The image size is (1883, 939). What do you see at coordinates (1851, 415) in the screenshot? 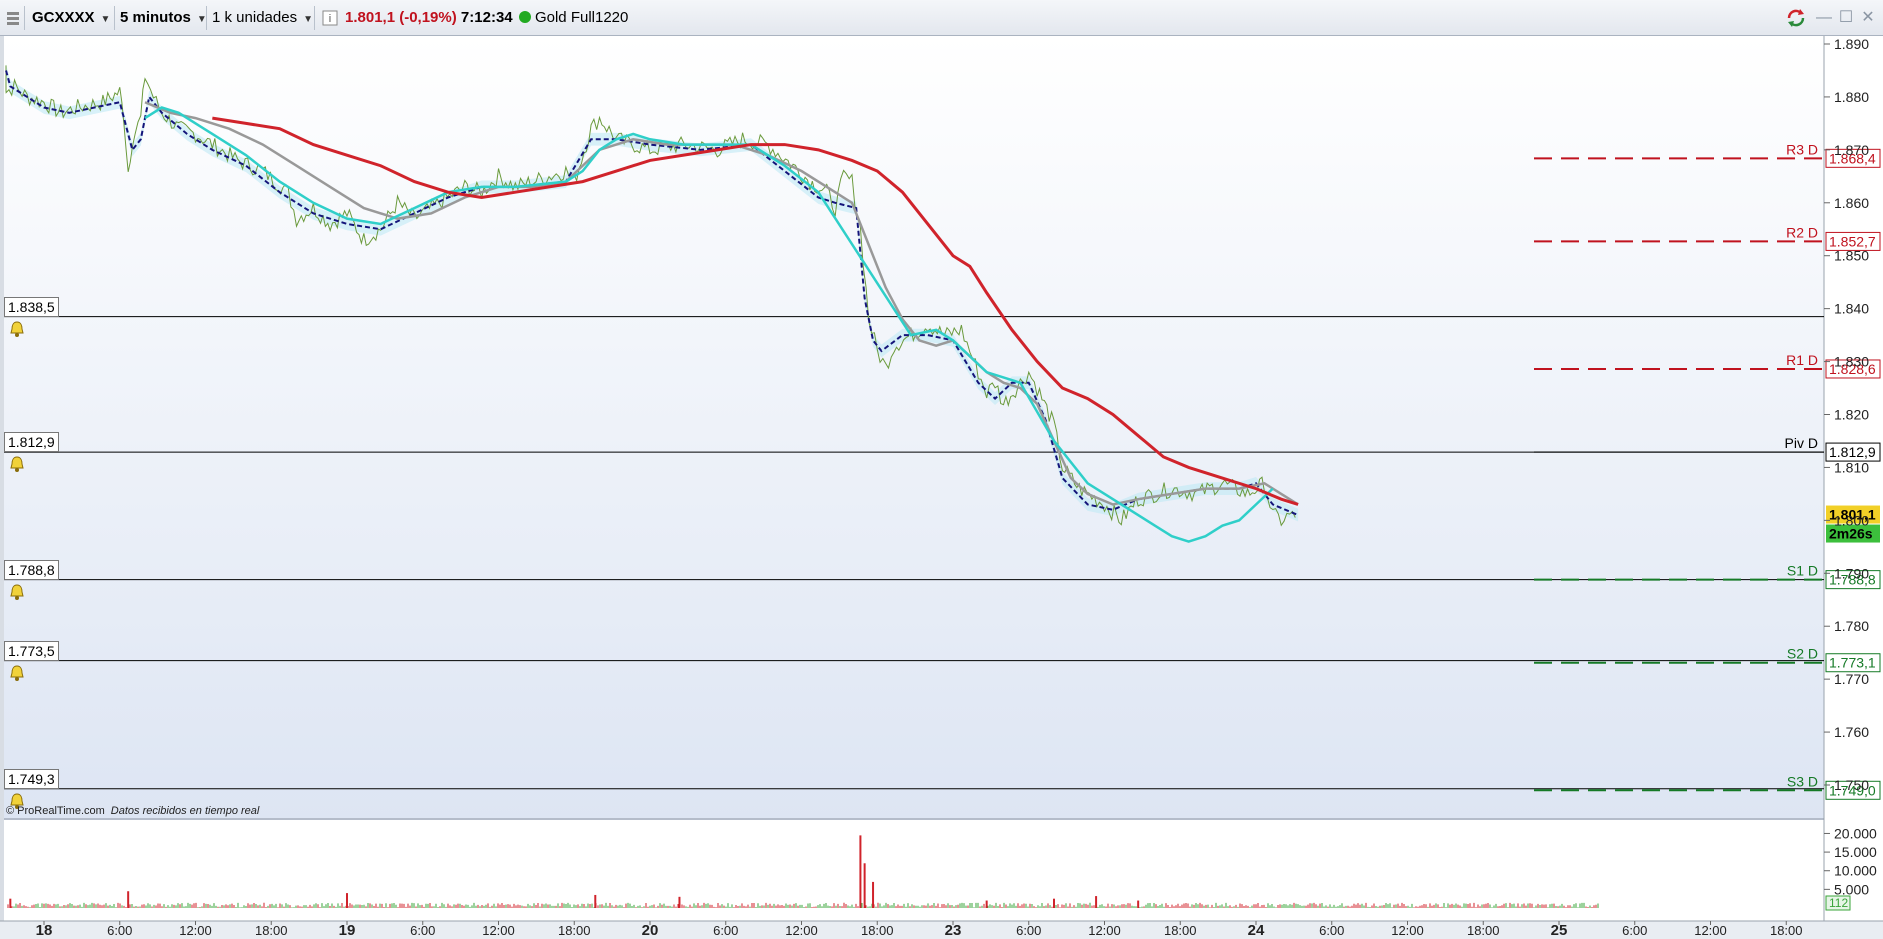
I see `price-tick-label: 1.820` at bounding box center [1851, 415].